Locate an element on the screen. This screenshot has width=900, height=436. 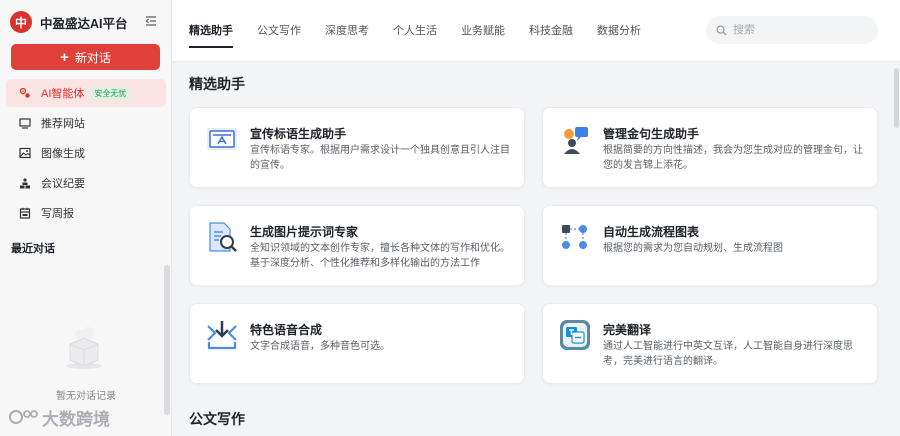
tab-fintech: 科技金融 is located at coordinates (551, 35).